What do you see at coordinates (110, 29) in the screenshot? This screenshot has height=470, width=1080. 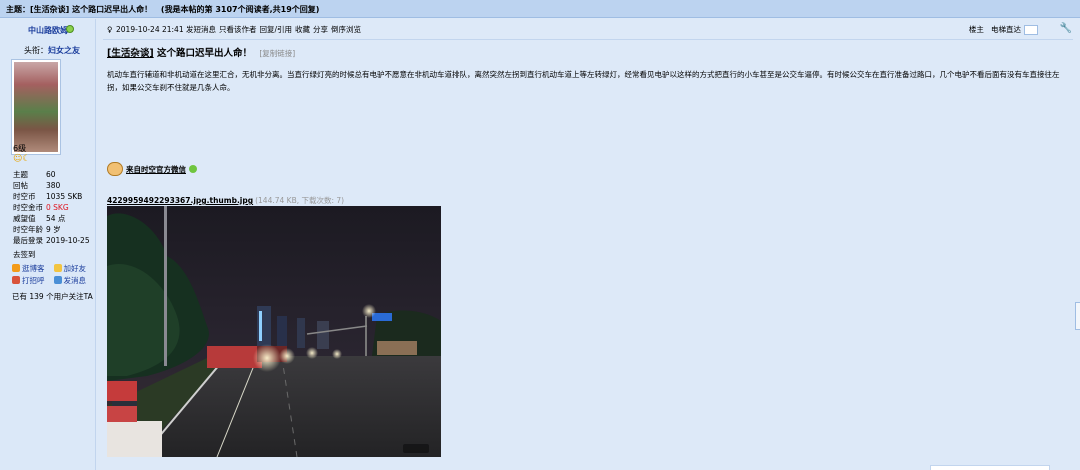 I see `author-icon: ♀` at bounding box center [110, 29].